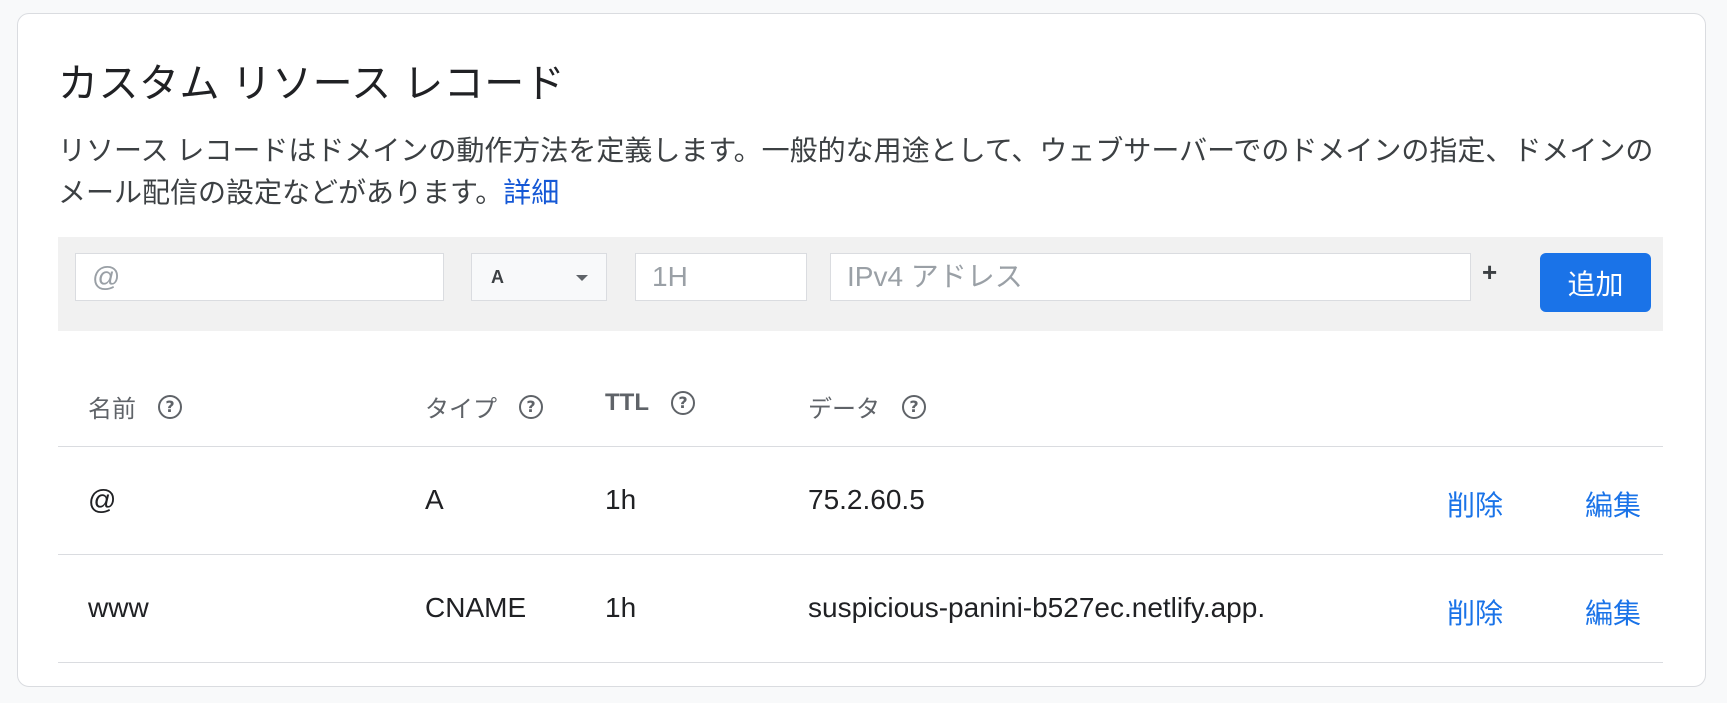 This screenshot has width=1727, height=703. I want to click on chevron-down-icon, so click(582, 278).